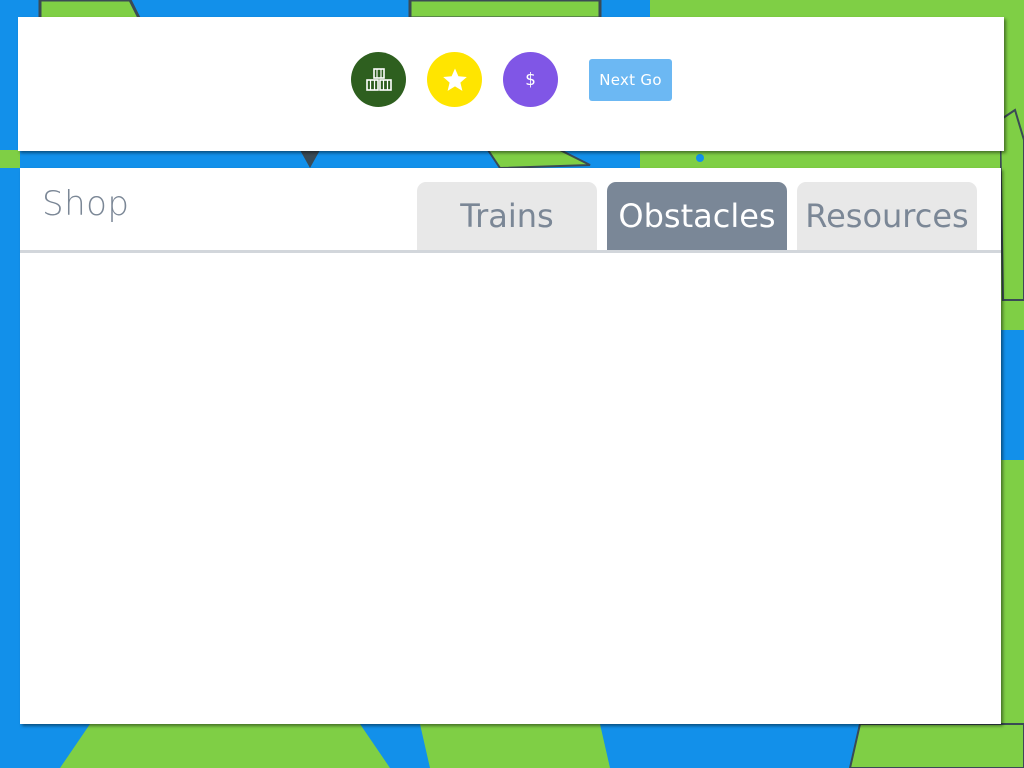  I want to click on crates-icon, so click(378, 79).